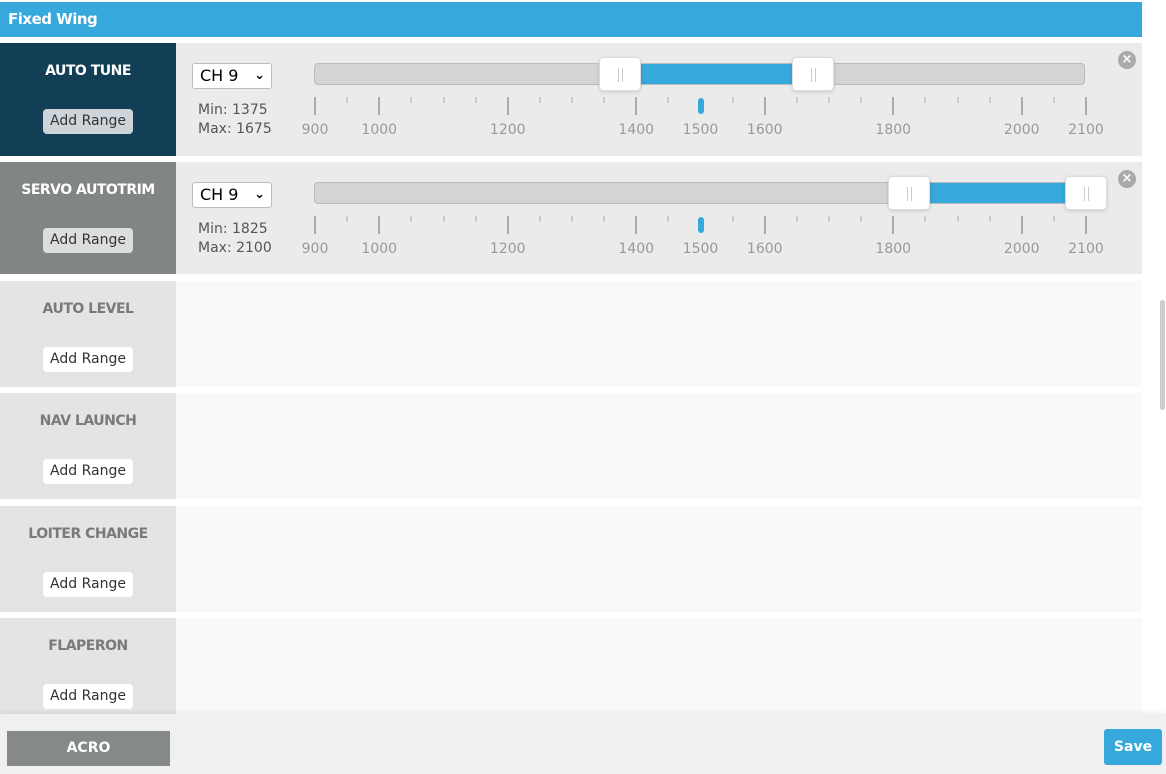 This screenshot has width=1166, height=774. Describe the element at coordinates (88, 534) in the screenshot. I see `mode-name: LOITER CHANGE` at that location.